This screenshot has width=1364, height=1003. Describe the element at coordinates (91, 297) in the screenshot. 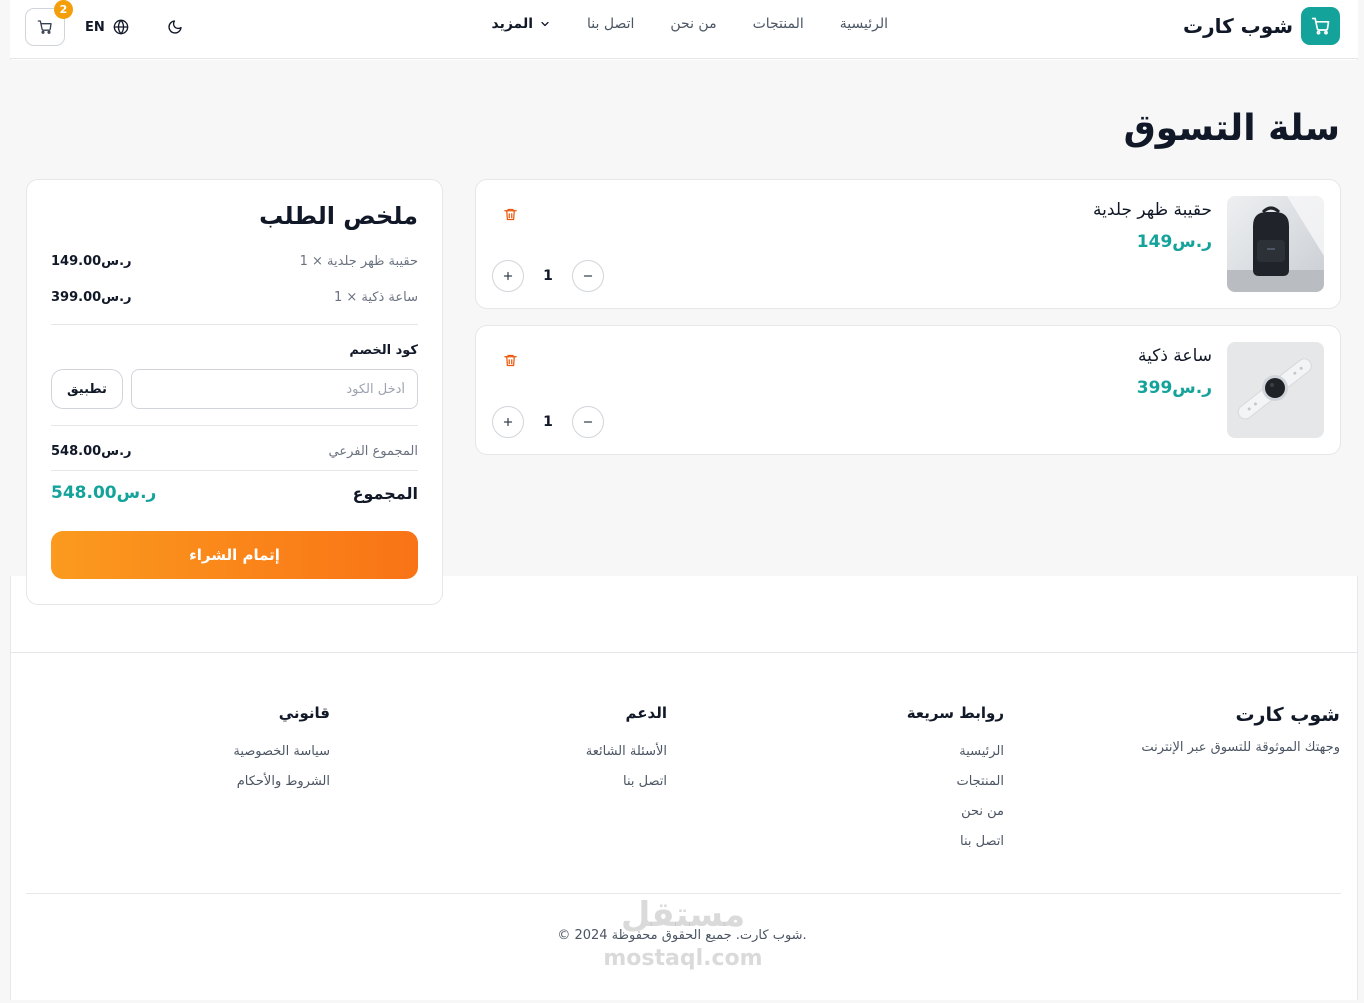

I see `summary-line-value: ر.س399.00` at that location.